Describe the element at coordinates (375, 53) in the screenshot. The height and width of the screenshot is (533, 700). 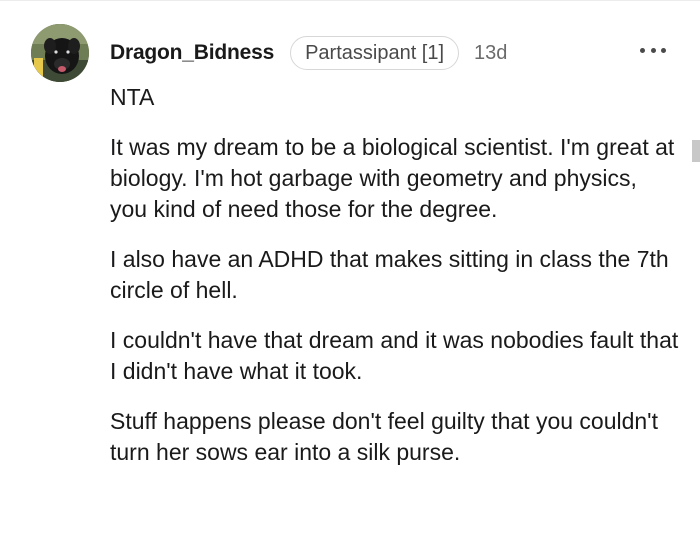
I see `user-flair-badge: Partassipant [1]` at that location.